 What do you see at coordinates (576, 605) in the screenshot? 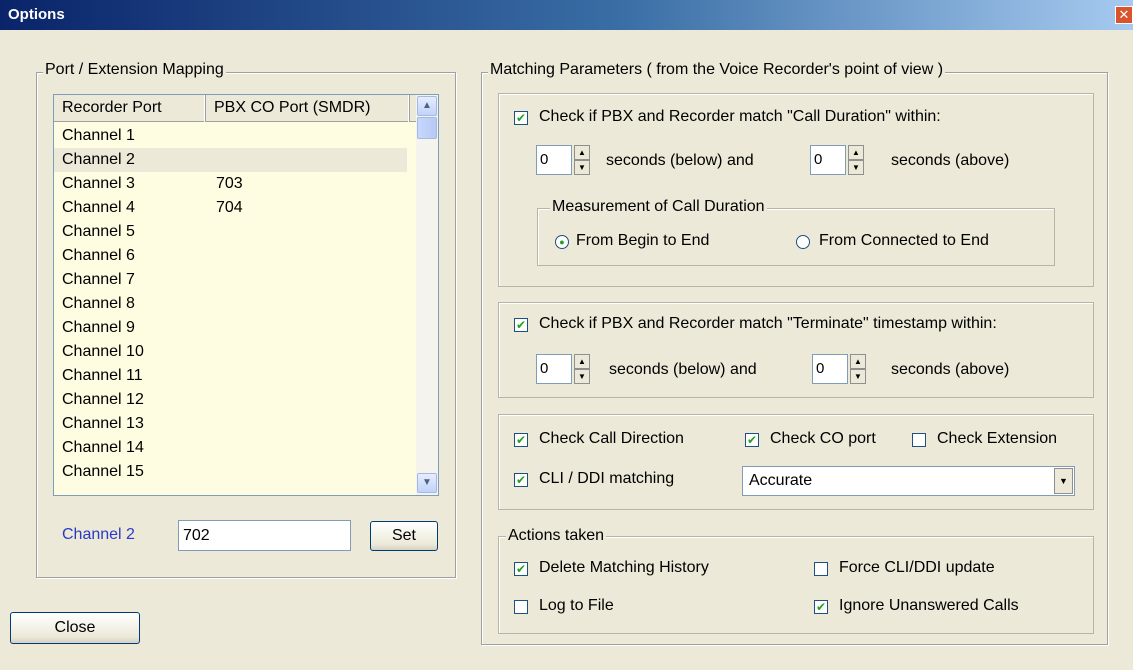
I see `log-file-label: Log to File` at bounding box center [576, 605].